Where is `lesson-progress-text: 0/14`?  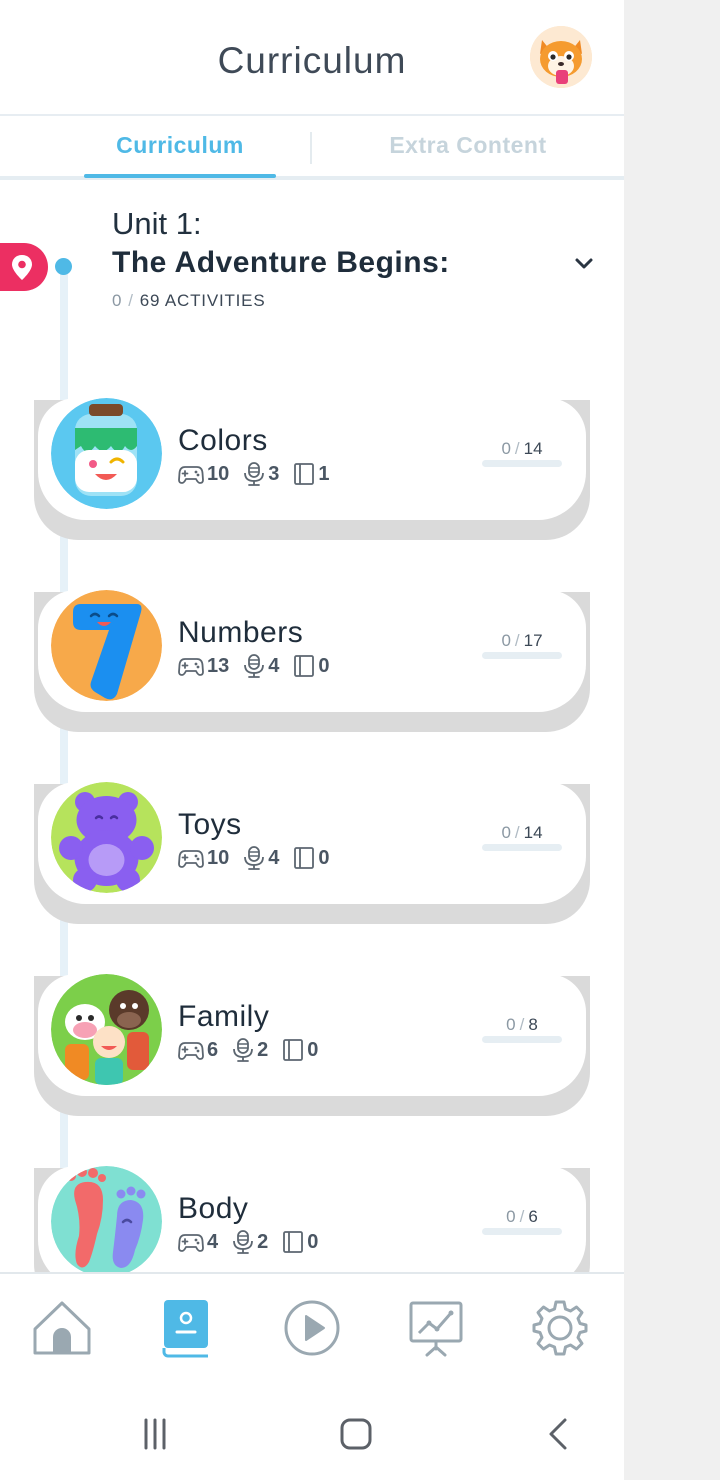 lesson-progress-text: 0/14 is located at coordinates (522, 448).